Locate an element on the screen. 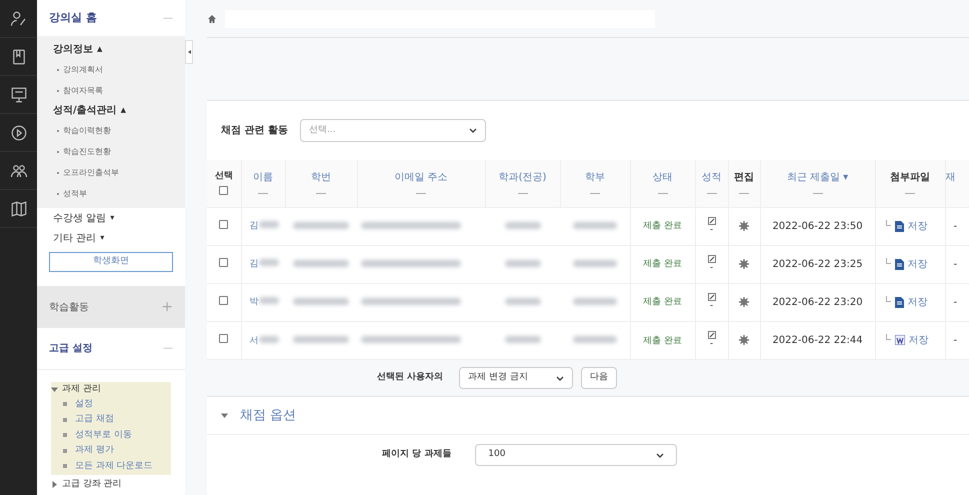 Image resolution: width=969 pixels, height=495 pixels. document-icon is located at coordinates (899, 226).